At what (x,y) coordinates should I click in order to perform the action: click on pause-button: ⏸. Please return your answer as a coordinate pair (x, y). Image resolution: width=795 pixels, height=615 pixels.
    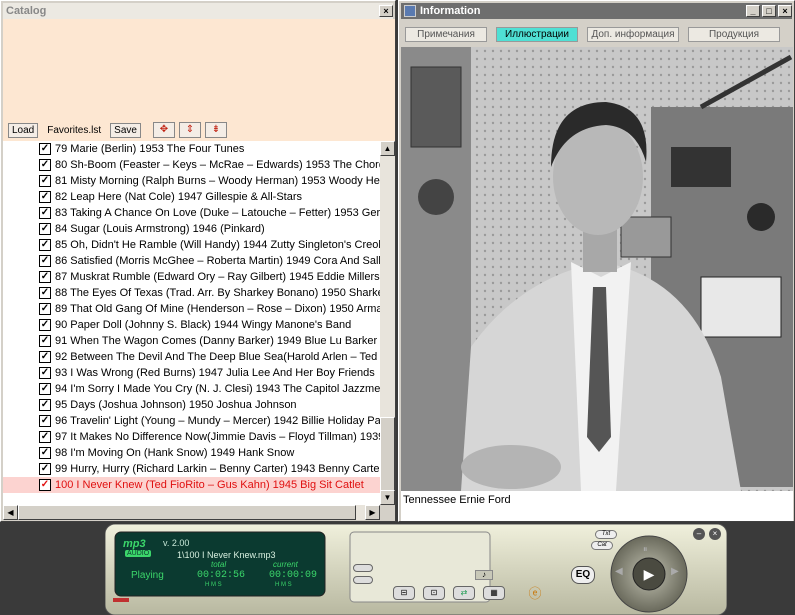
    Looking at the image, I should click on (650, 551).